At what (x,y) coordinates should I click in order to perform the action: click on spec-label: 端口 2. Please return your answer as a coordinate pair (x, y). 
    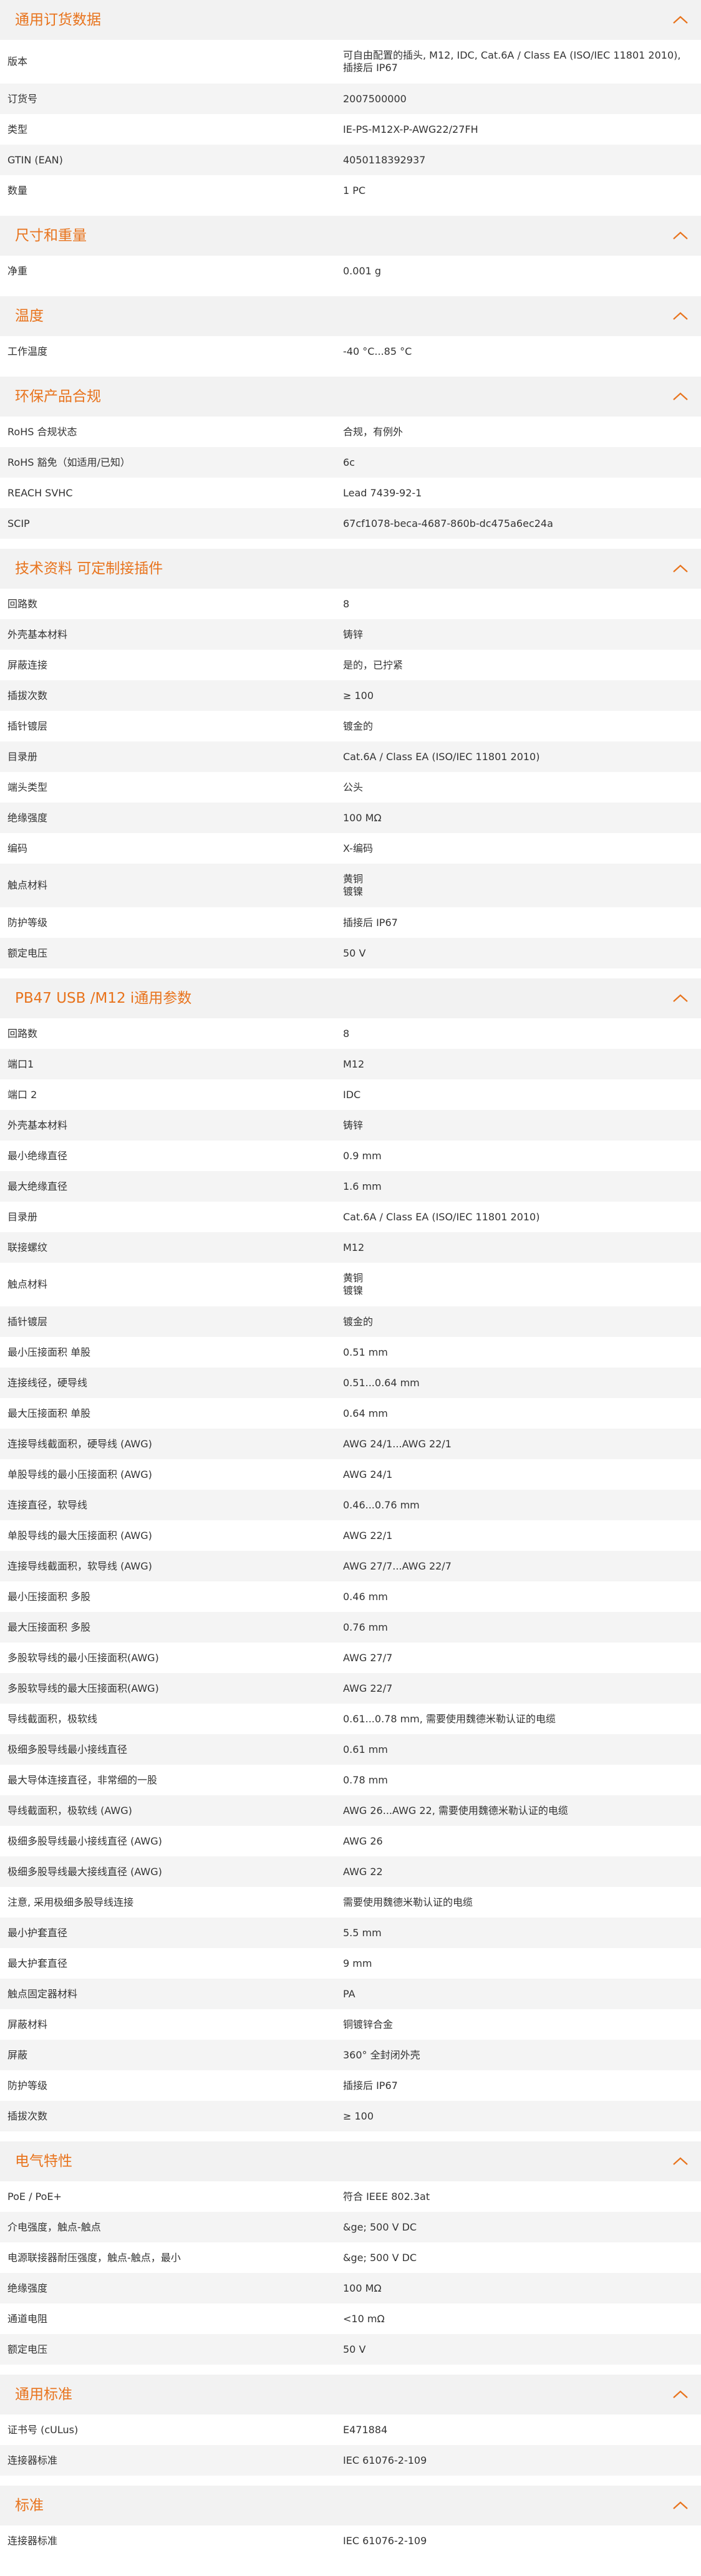
    Looking at the image, I should click on (22, 1094).